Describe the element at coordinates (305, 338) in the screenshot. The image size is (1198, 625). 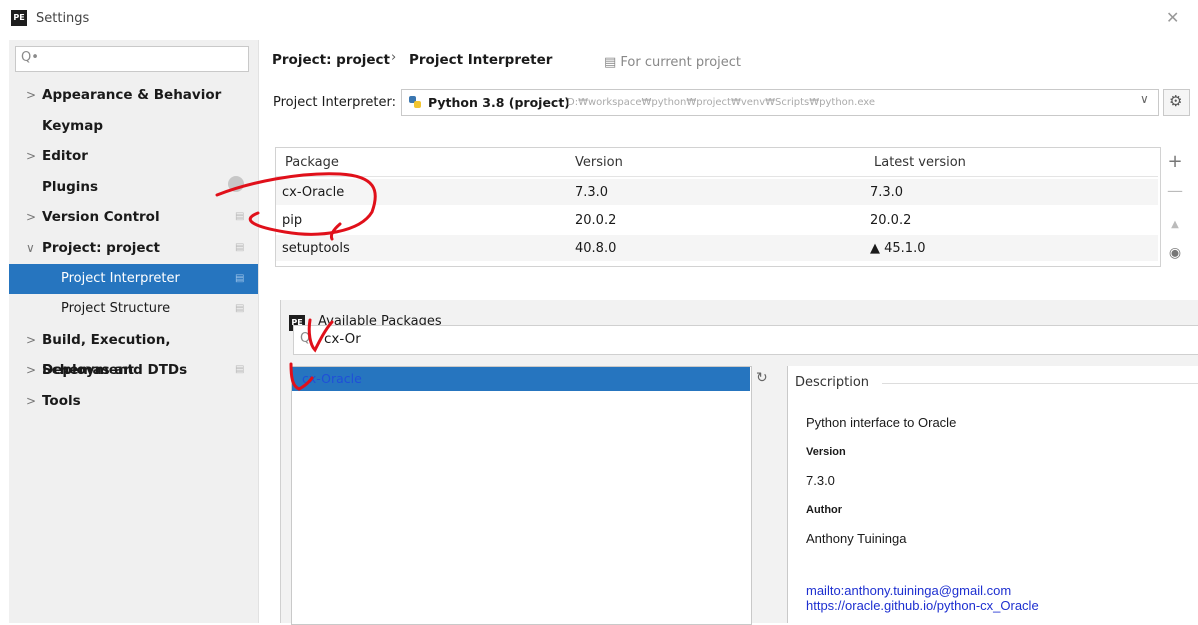
I see `search-icon: Q` at that location.